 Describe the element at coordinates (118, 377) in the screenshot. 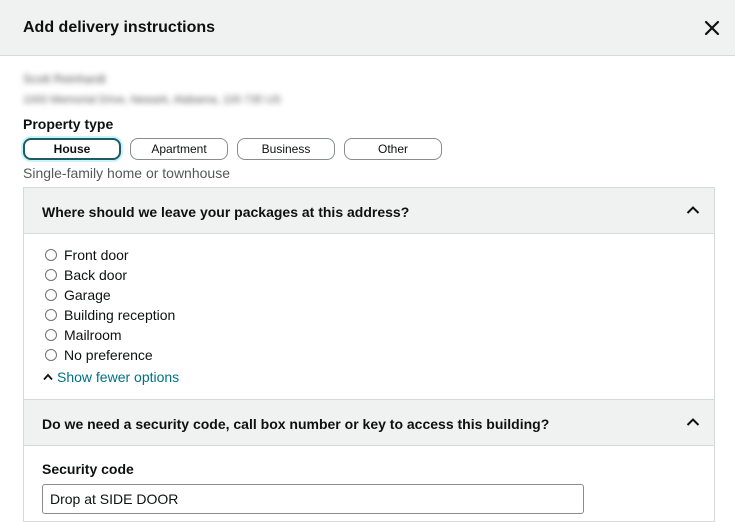

I see `show-fewer-label: Show fewer options` at that location.